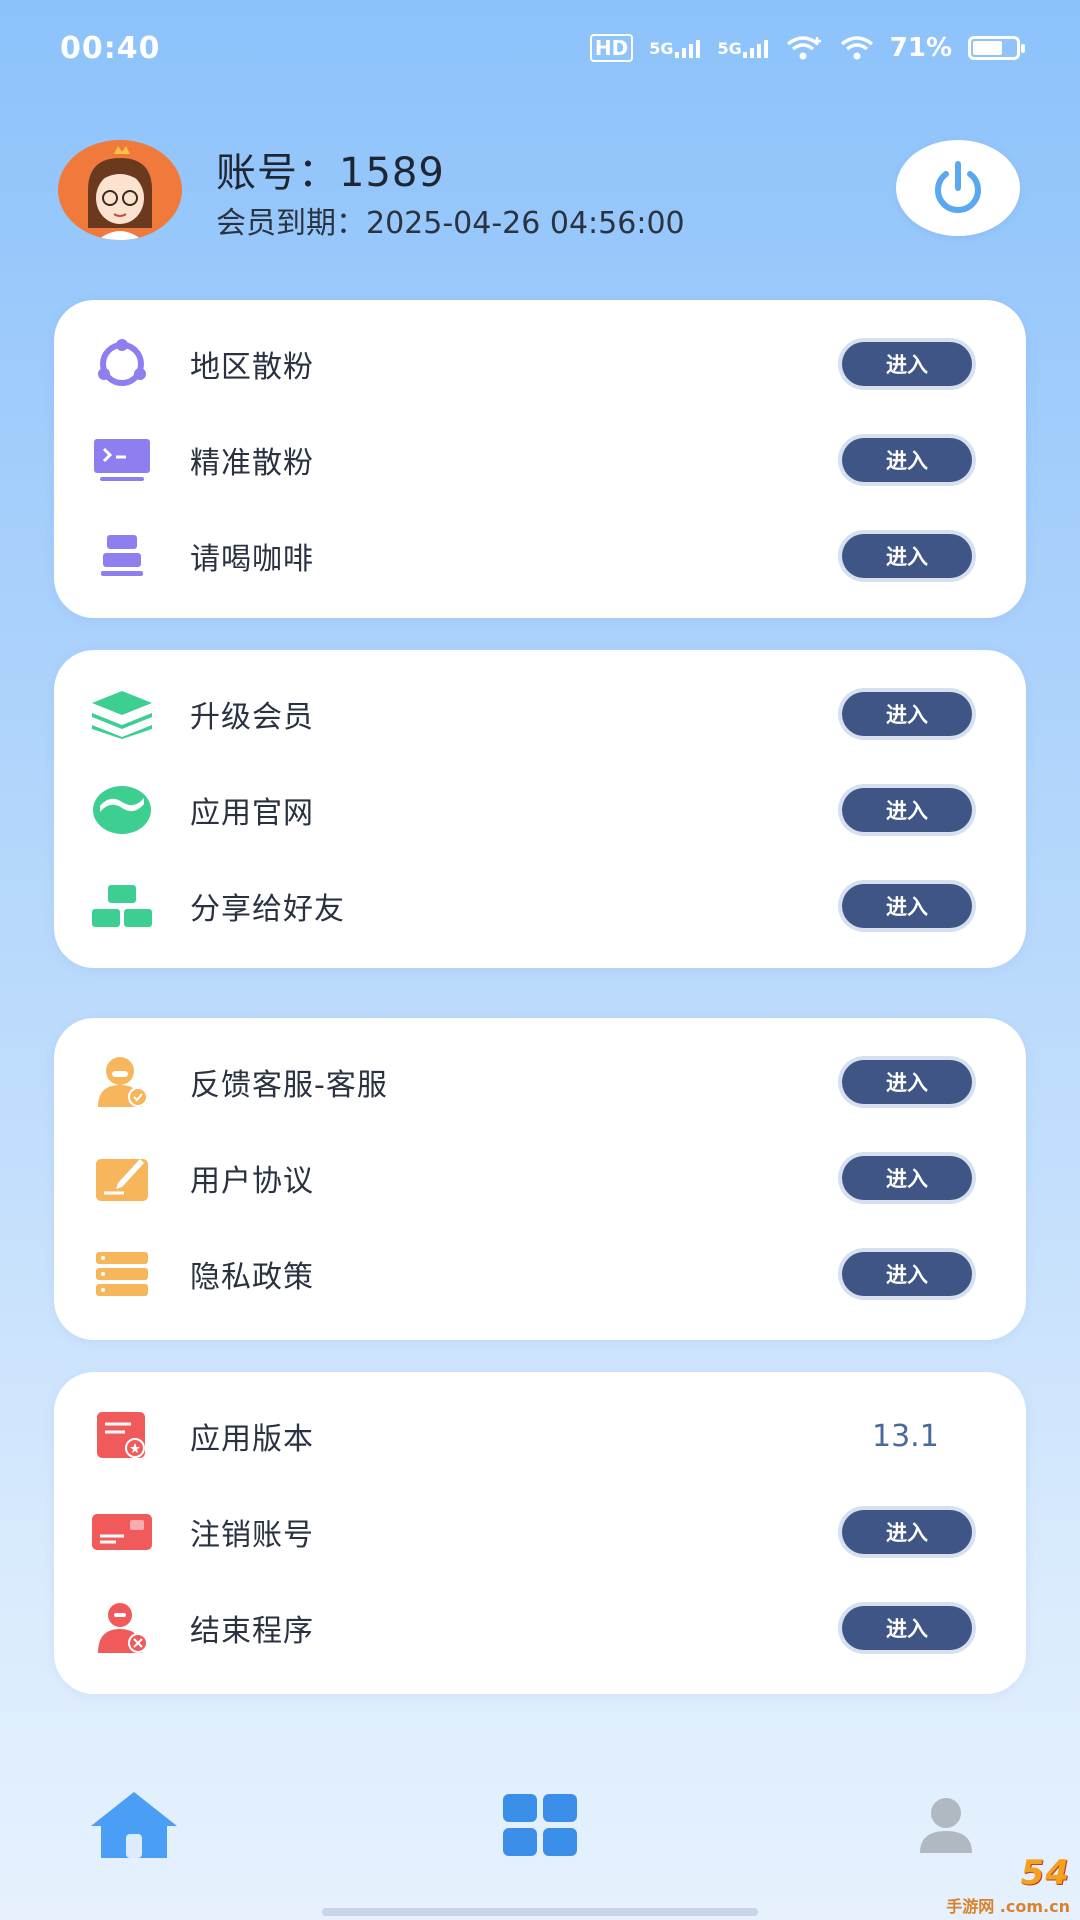 This screenshot has height=1920, width=1080. I want to click on menu-row-upgrade-member: 升级会员 进入, so click(540, 714).